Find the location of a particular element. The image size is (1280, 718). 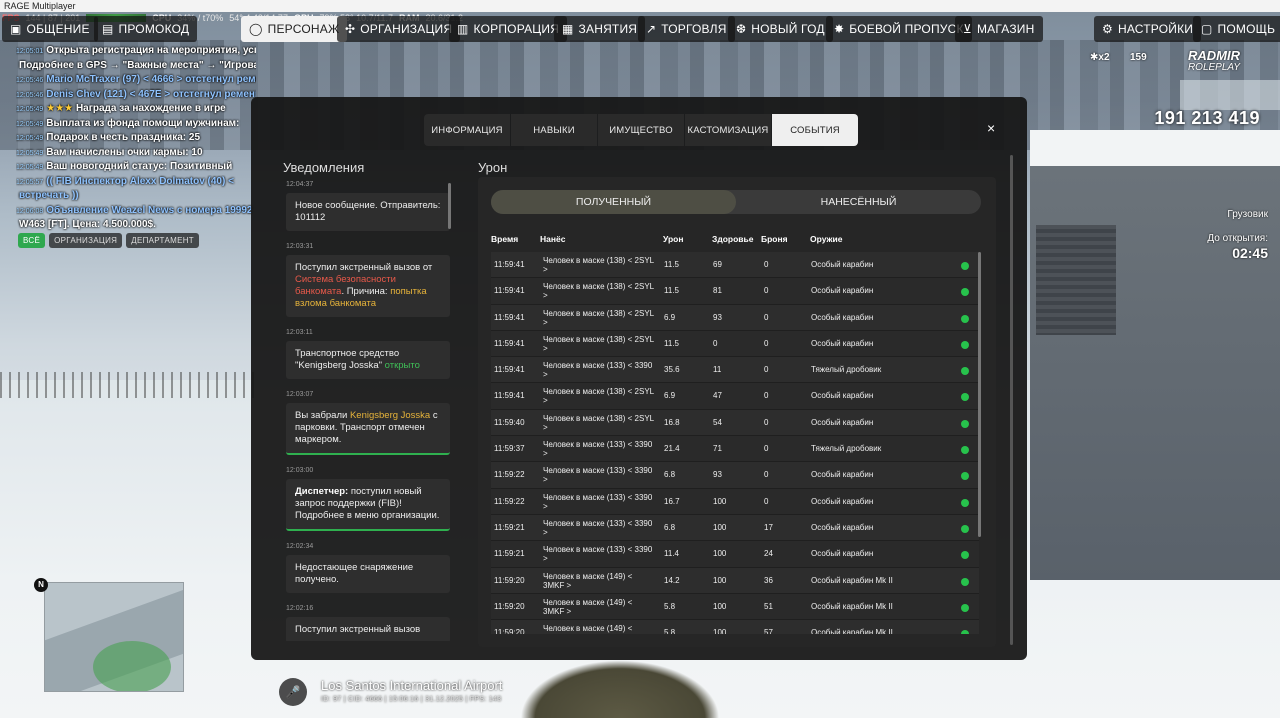

chat-line: W463 [FT]. Цена: 4.500.000$. is located at coordinates (136, 225).